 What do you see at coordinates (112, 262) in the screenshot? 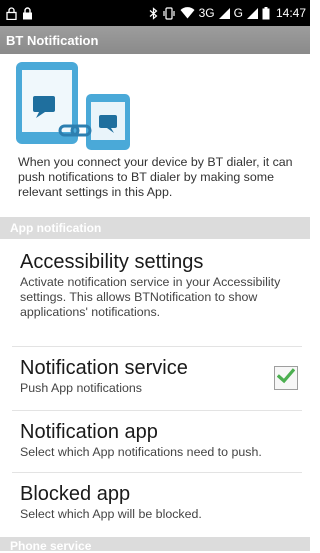
I see `pref-title: Accessibility settings` at bounding box center [112, 262].